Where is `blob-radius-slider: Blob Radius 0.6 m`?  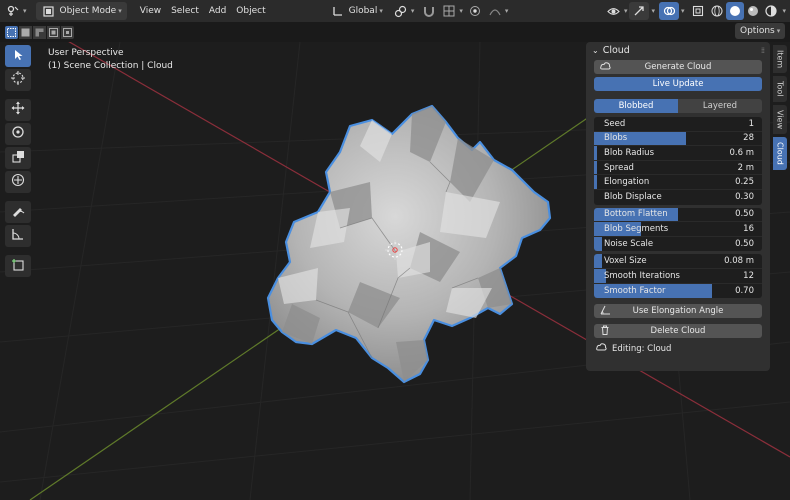
blob-radius-slider: Blob Radius 0.6 m is located at coordinates (678, 153).